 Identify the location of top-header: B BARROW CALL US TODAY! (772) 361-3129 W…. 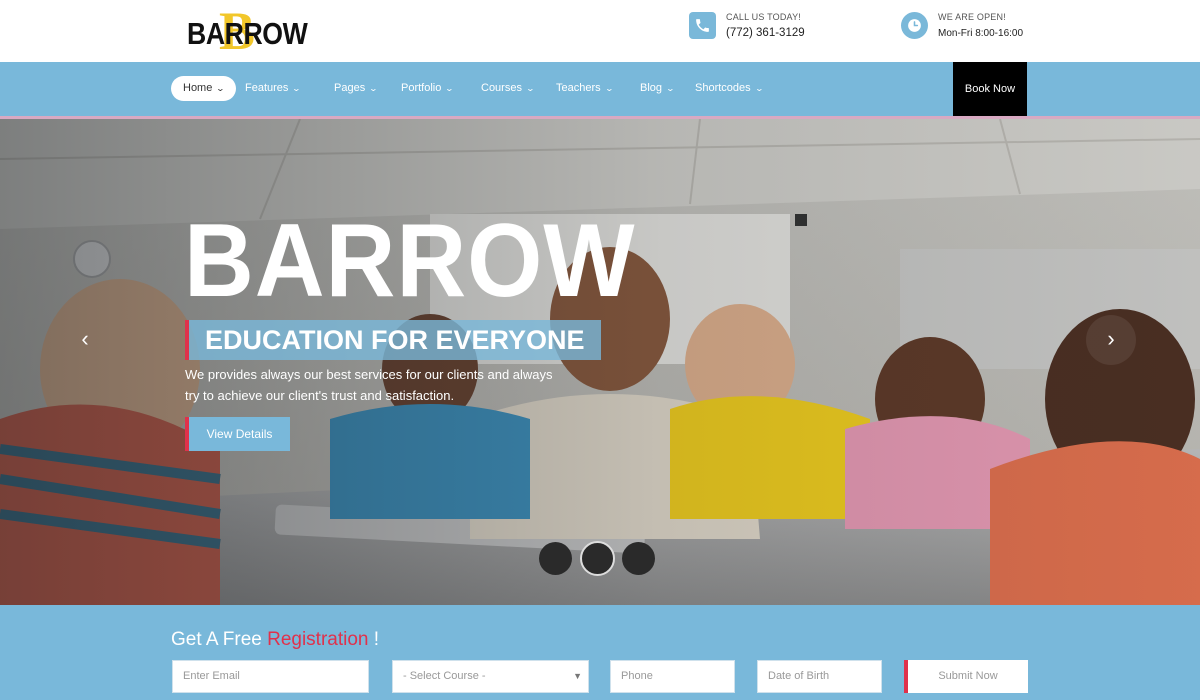
(600, 31).